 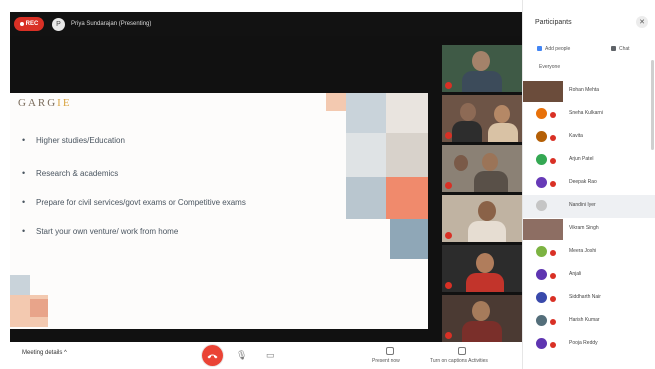 I want to click on participant-name: Rohan Mehta, so click(x=584, y=90).